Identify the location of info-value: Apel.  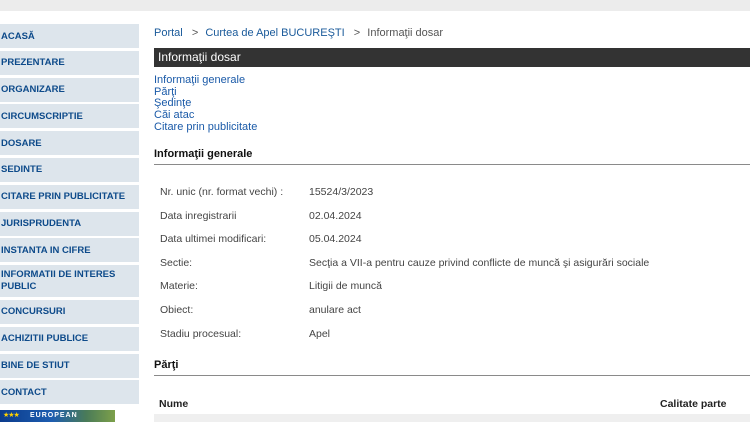
(320, 333).